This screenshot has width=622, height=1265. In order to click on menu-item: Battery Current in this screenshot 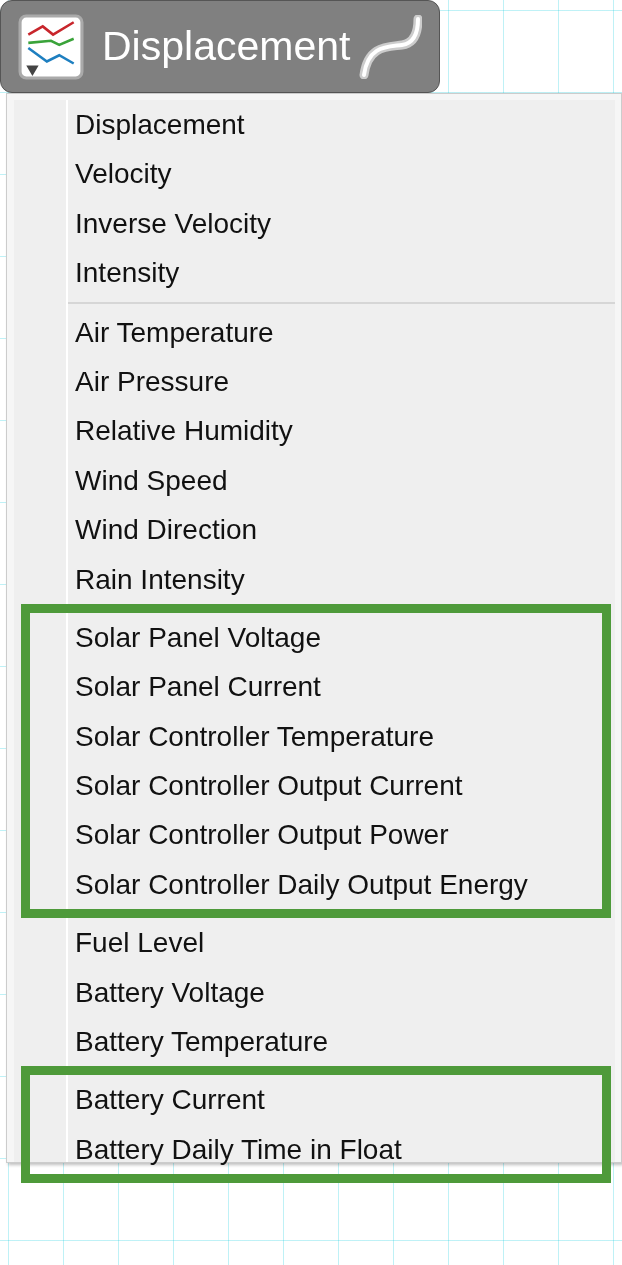, I will do `click(316, 1100)`.